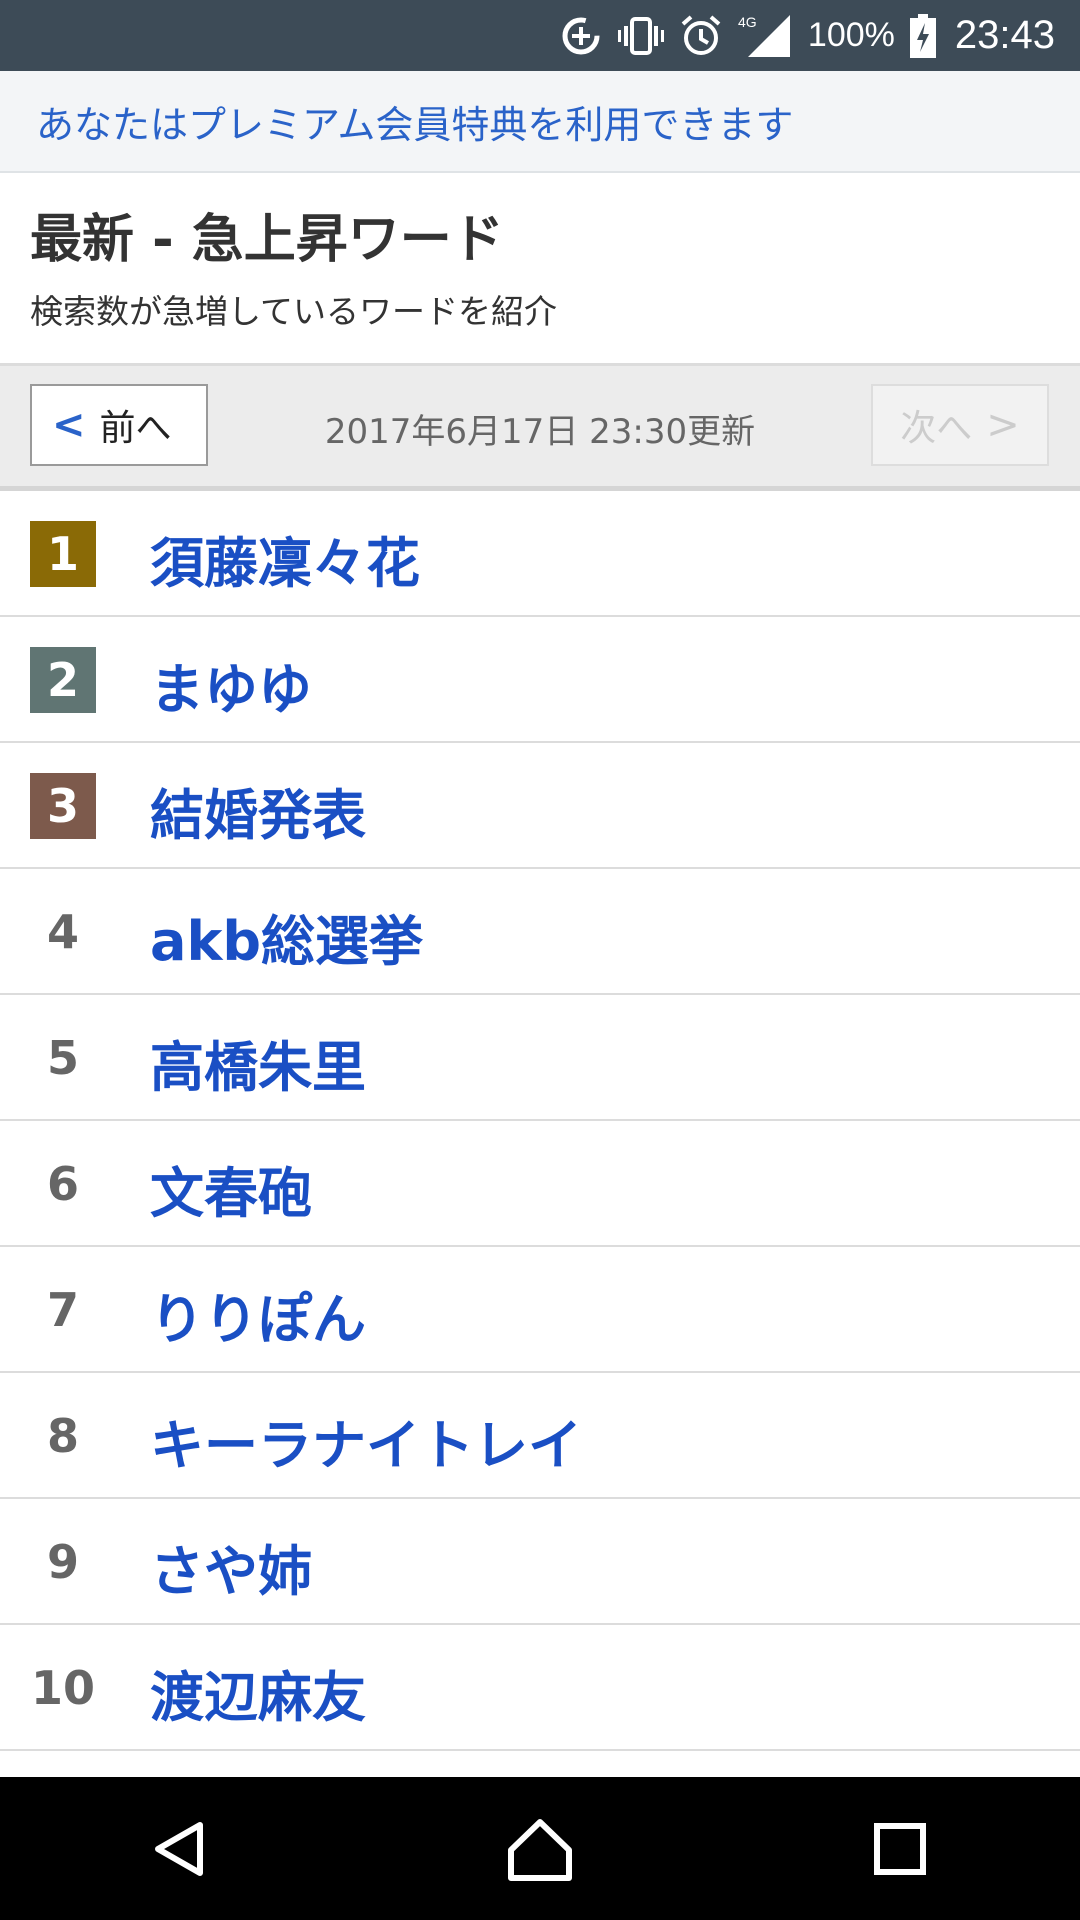 This screenshot has height=1920, width=1080. Describe the element at coordinates (900, 1849) in the screenshot. I see `recents-square-icon` at that location.